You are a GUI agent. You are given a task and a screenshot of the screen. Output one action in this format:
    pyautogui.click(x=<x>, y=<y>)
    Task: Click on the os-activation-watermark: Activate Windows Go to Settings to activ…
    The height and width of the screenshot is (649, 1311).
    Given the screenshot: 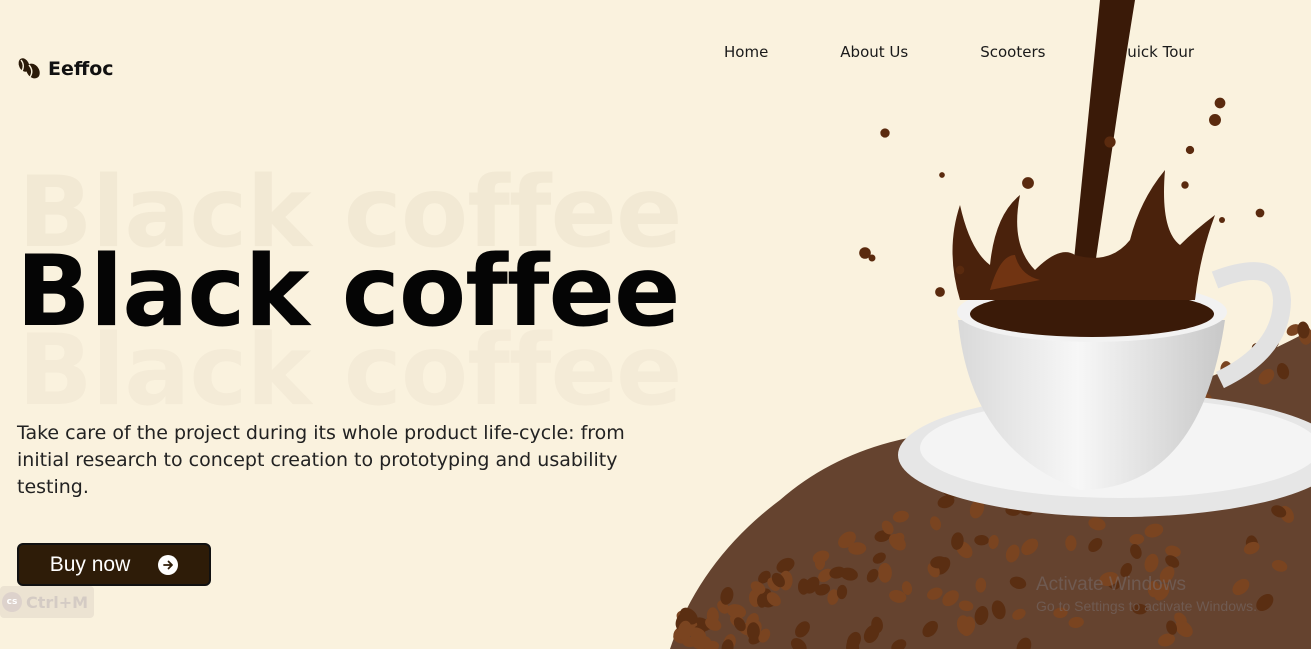 What is the action you would take?
    pyautogui.click(x=1146, y=594)
    